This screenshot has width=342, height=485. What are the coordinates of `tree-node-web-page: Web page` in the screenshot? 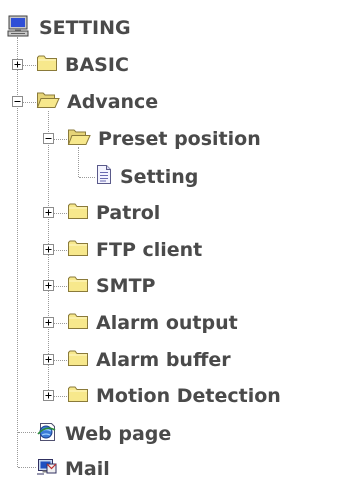 It's located at (103, 434).